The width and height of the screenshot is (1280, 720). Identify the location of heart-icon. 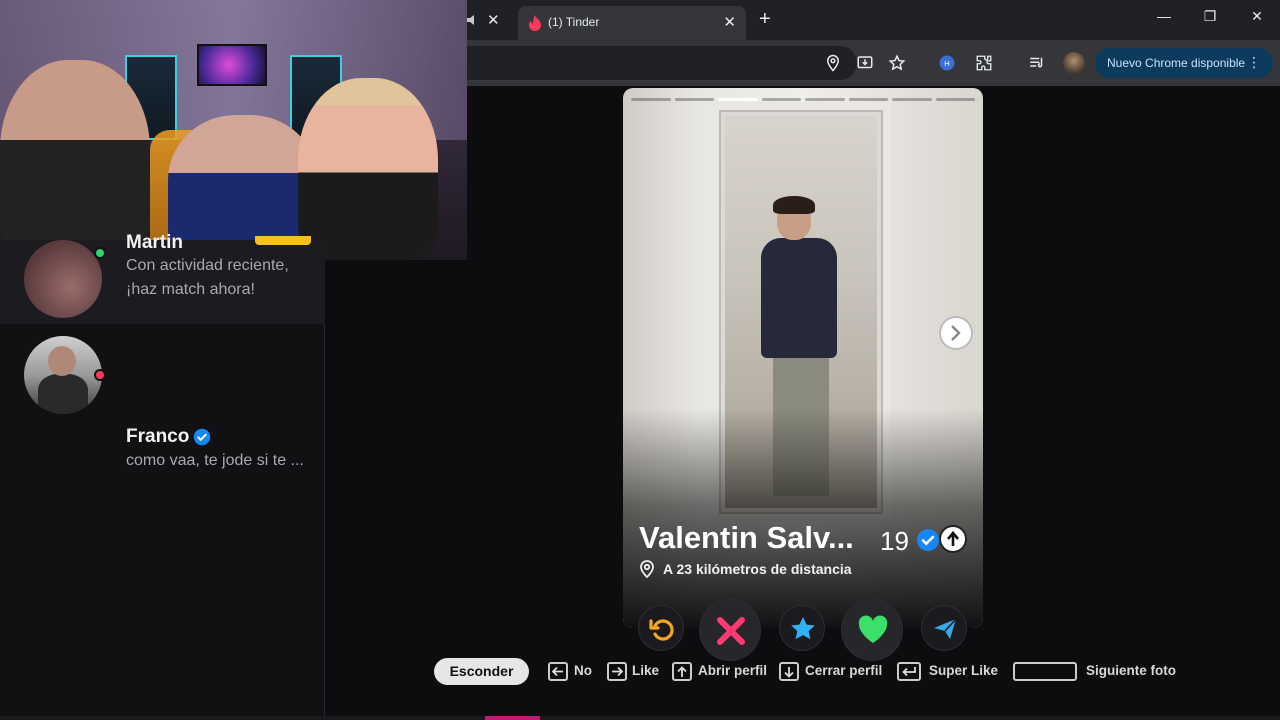
(873, 629).